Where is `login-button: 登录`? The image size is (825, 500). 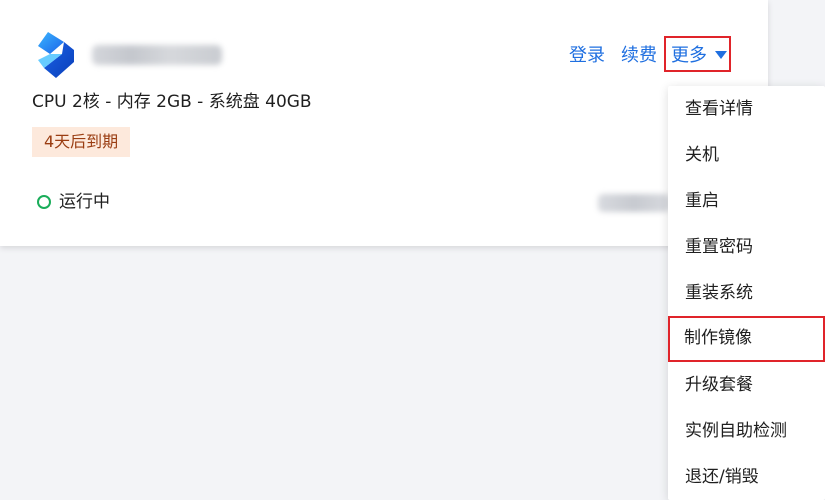 login-button: 登录 is located at coordinates (587, 56).